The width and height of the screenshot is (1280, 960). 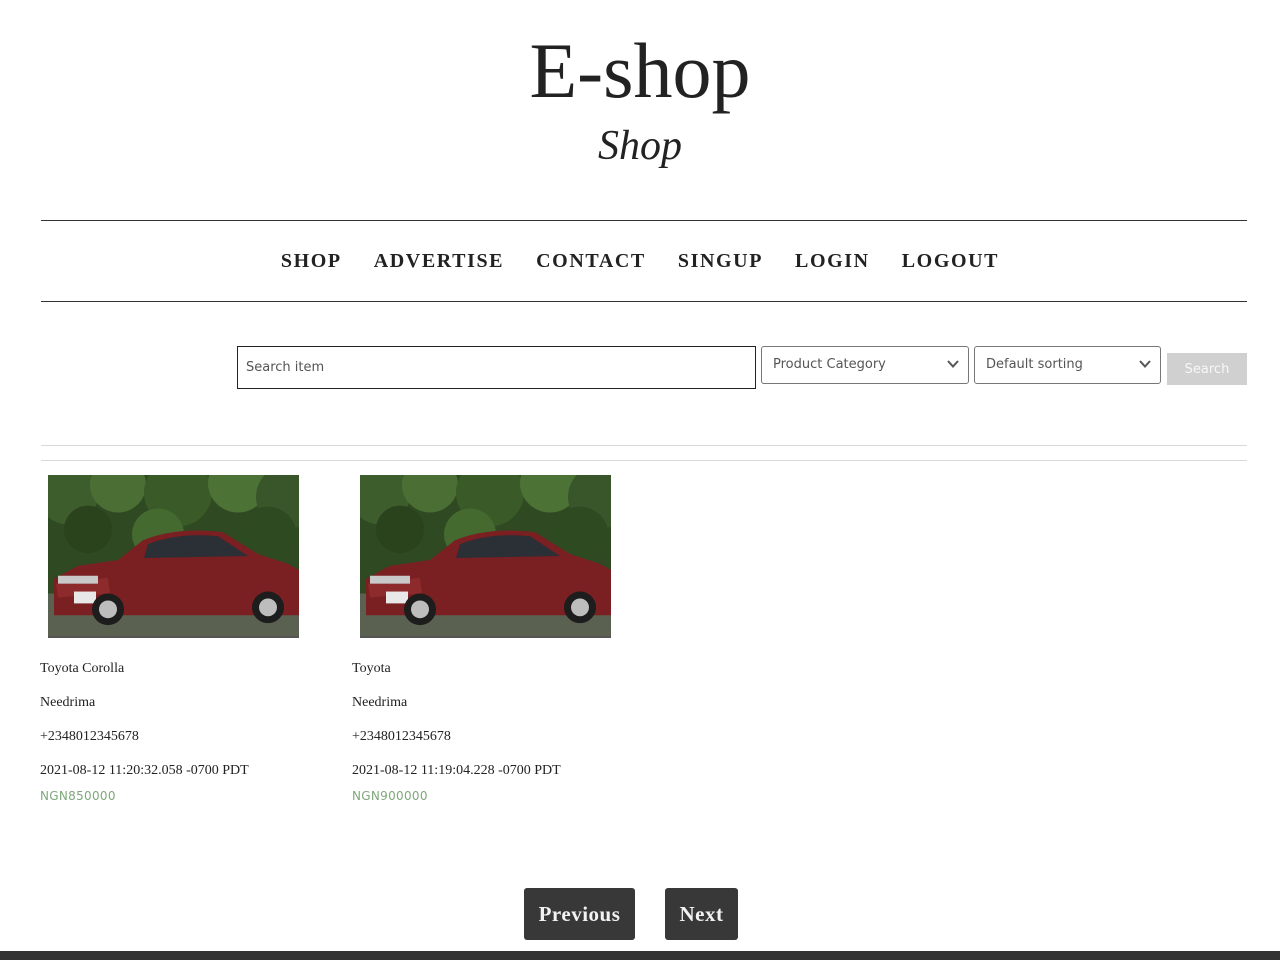 I want to click on sorting-select: Default sorting, so click(x=1067, y=365).